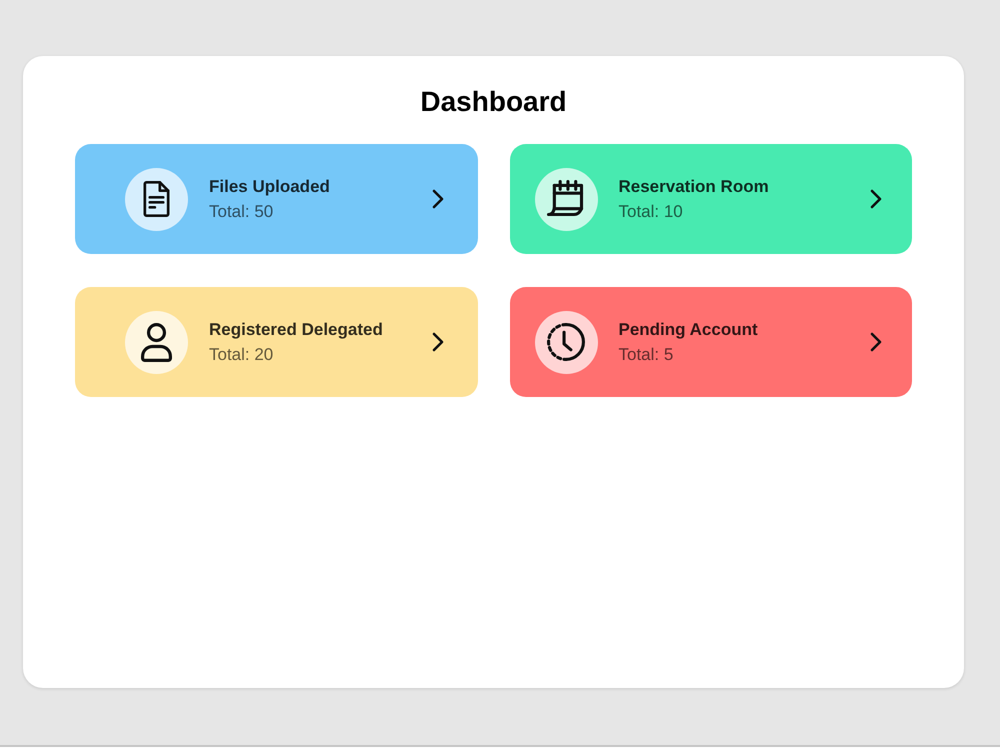  Describe the element at coordinates (276, 199) in the screenshot. I see `stat-card: Files Uploaded Total: 50` at that location.